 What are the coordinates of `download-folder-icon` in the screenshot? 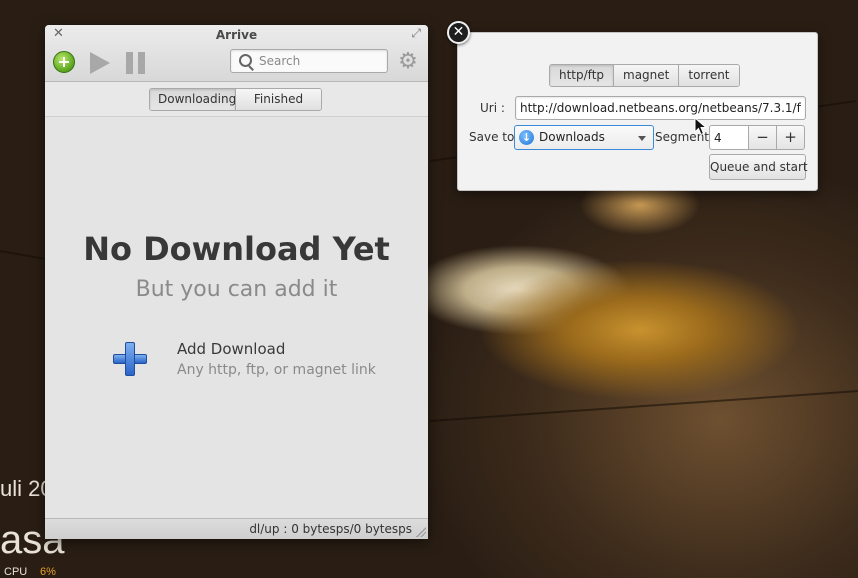 It's located at (526, 137).